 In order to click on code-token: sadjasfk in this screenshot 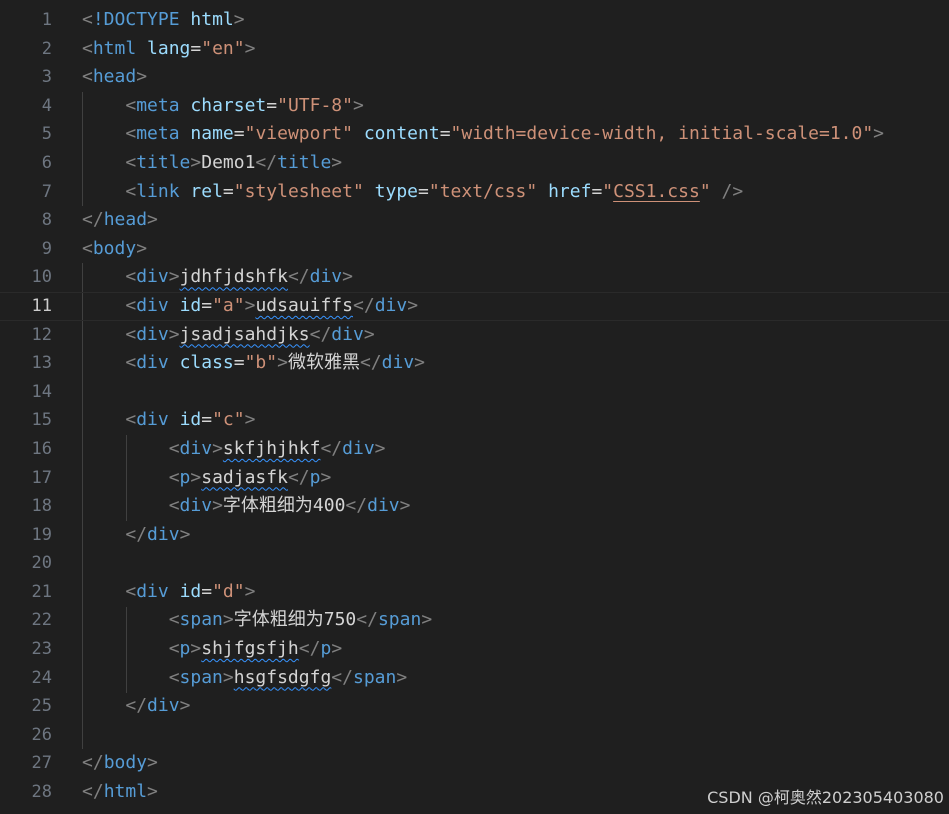, I will do `click(244, 477)`.